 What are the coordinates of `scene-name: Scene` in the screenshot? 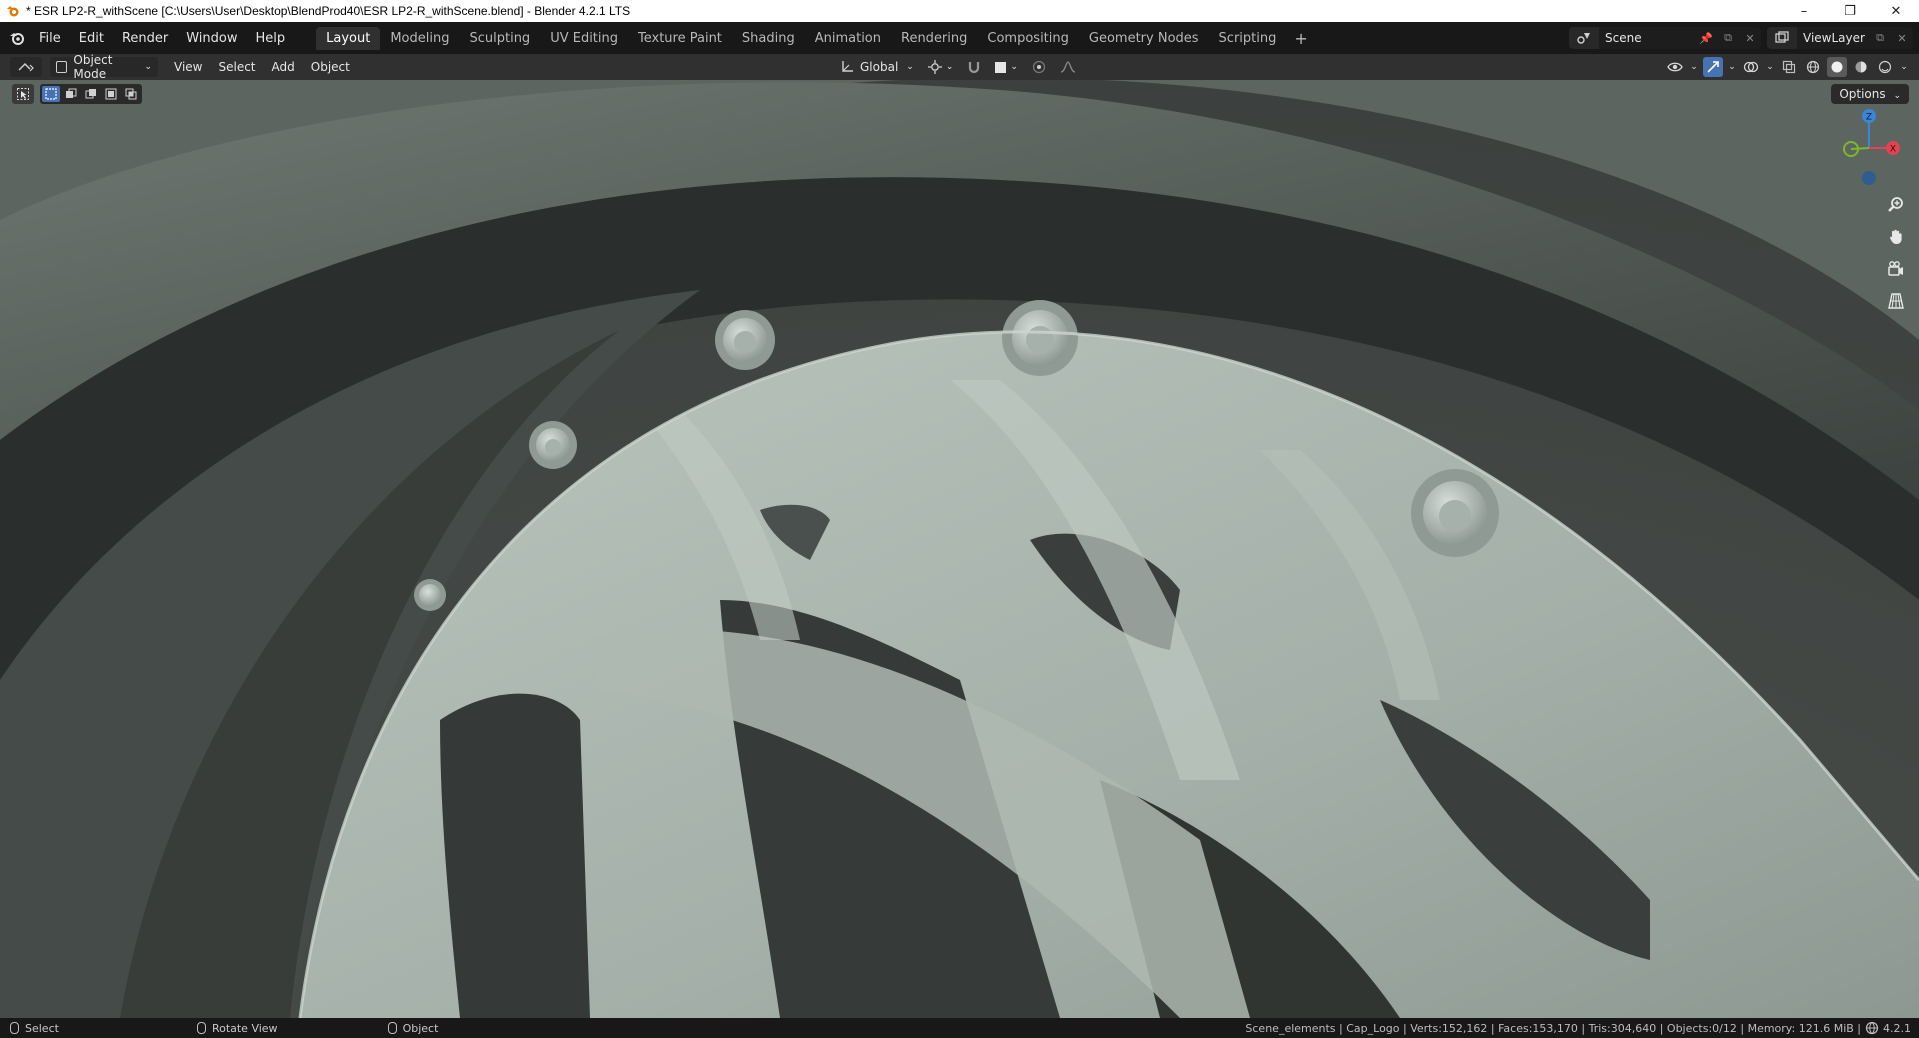 It's located at (1647, 38).